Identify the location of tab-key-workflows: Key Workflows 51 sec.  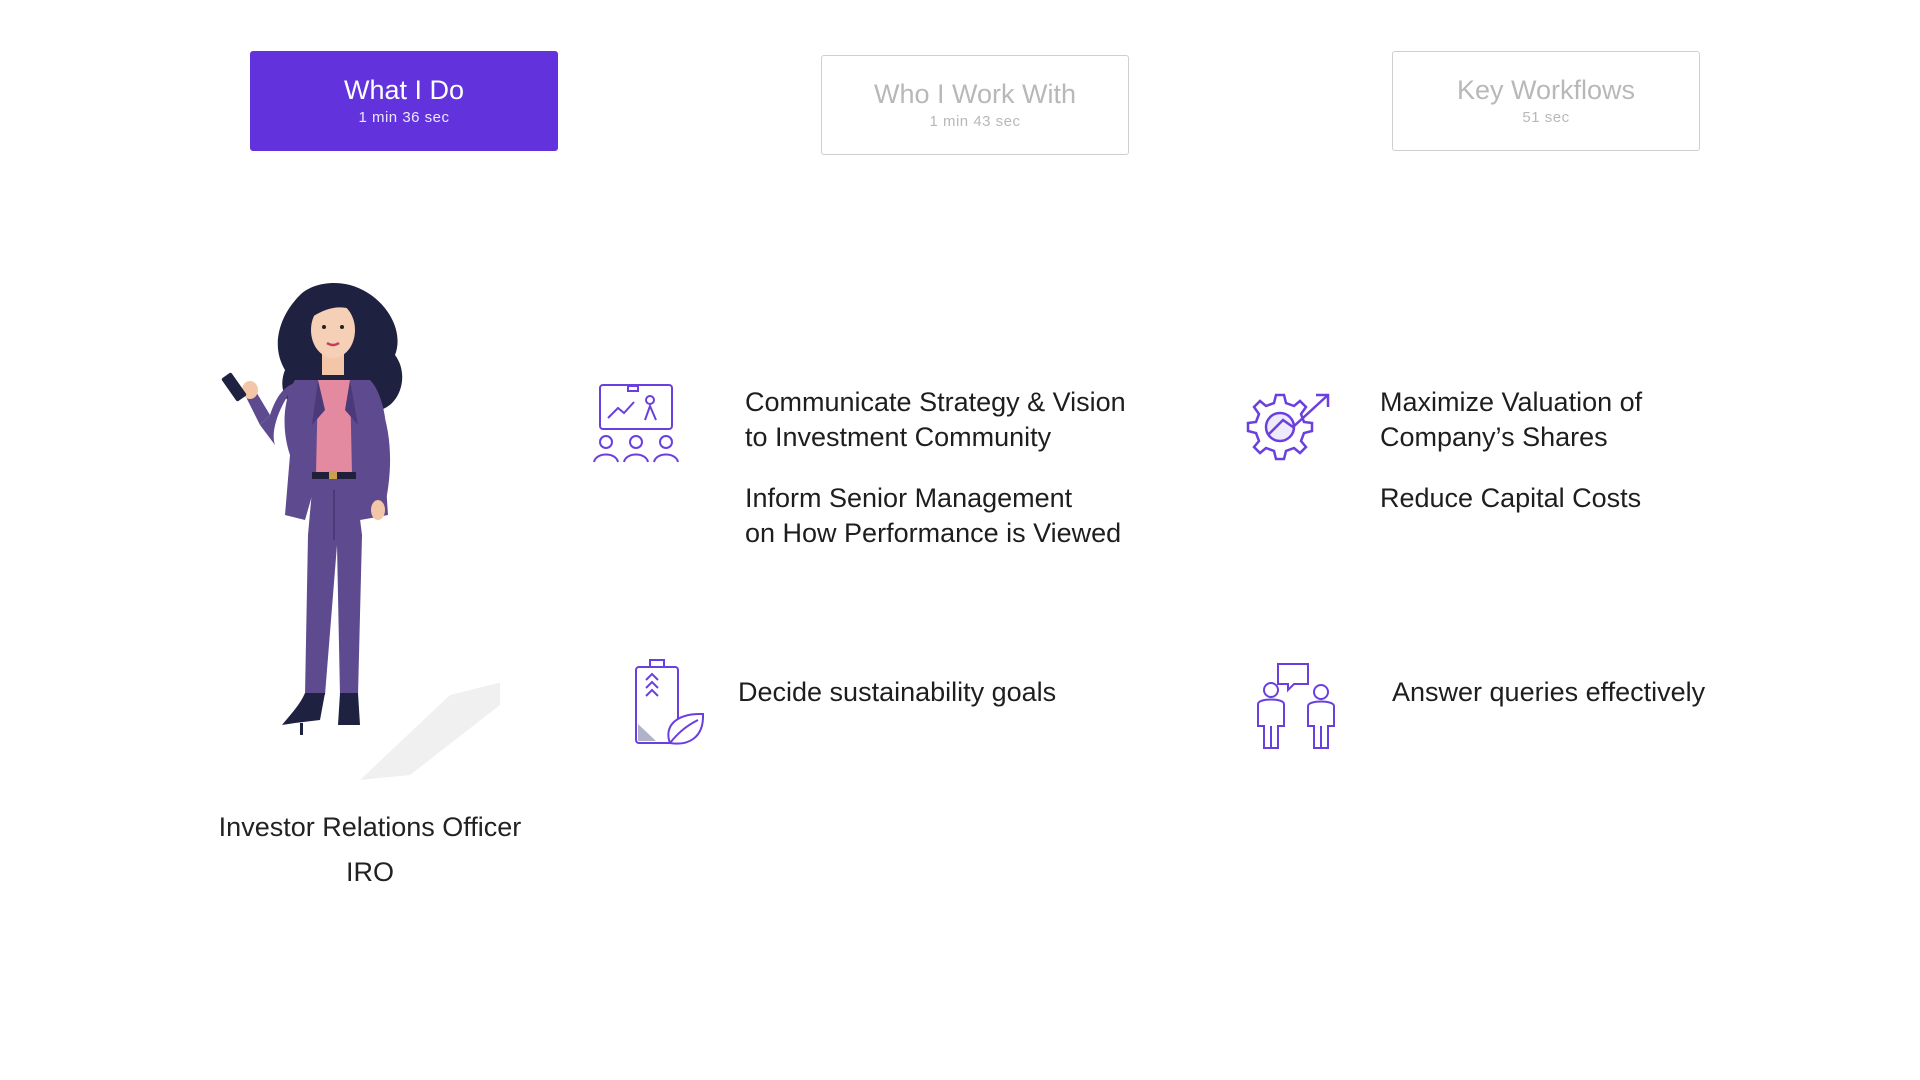
(1546, 101).